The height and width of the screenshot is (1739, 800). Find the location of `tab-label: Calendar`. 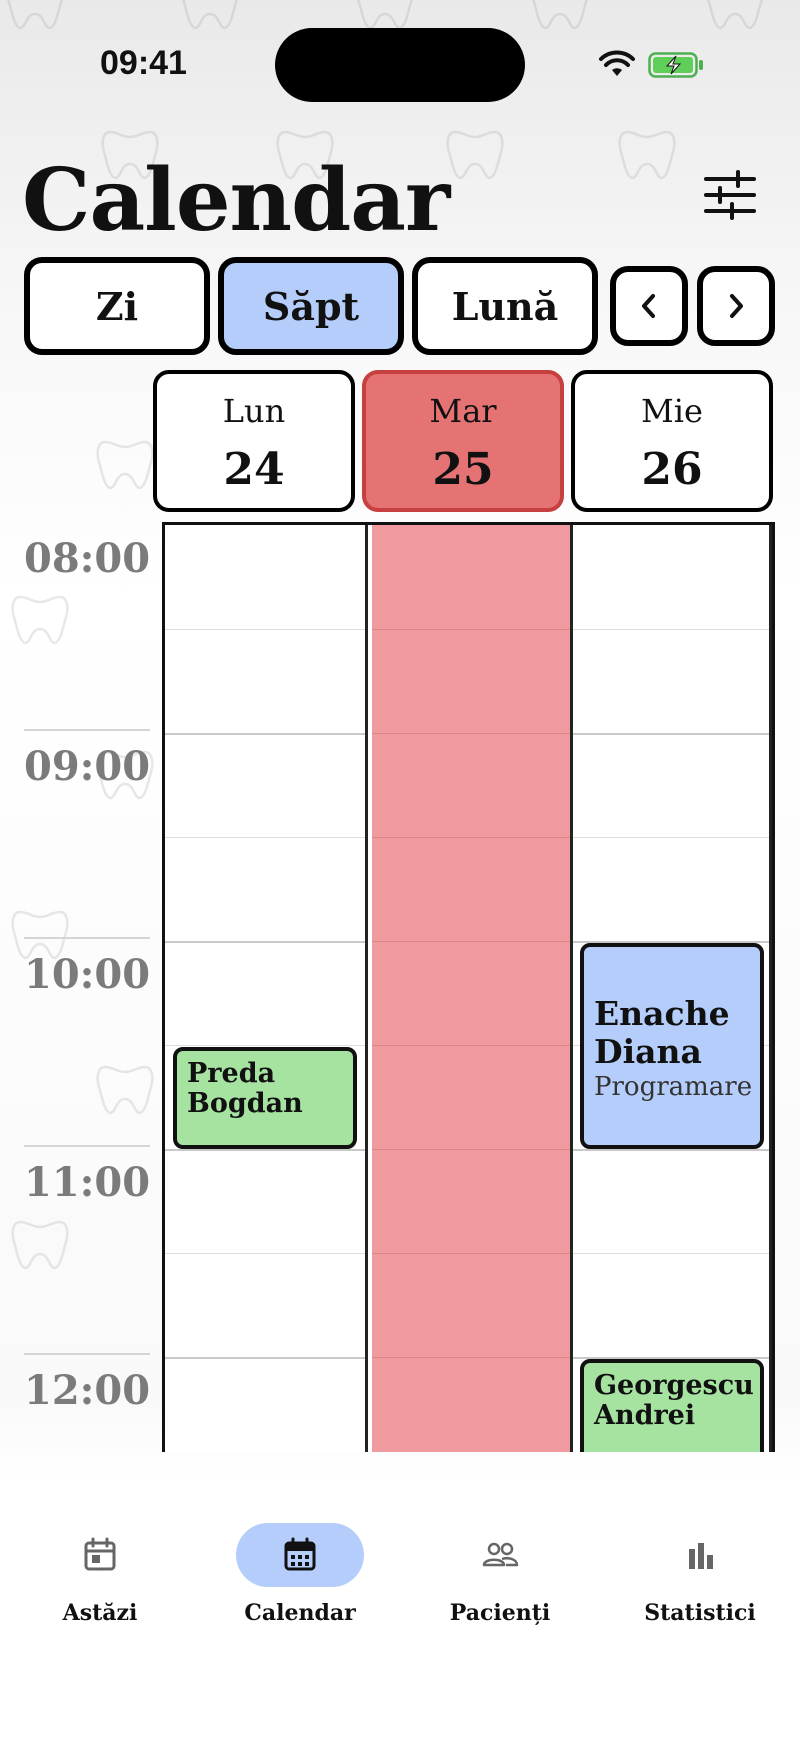

tab-label: Calendar is located at coordinates (300, 1613).